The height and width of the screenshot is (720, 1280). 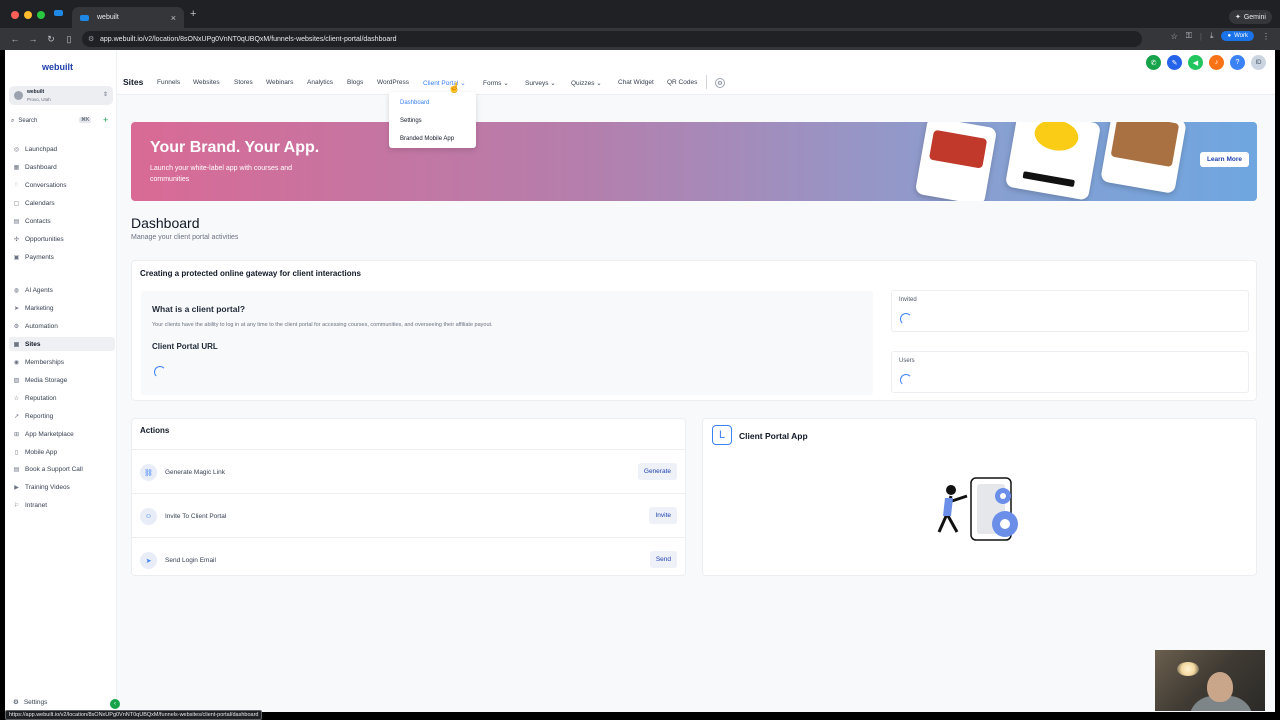 I want to click on sidebar-item-dashboard: ▦ Dashboard, so click(x=62, y=167).